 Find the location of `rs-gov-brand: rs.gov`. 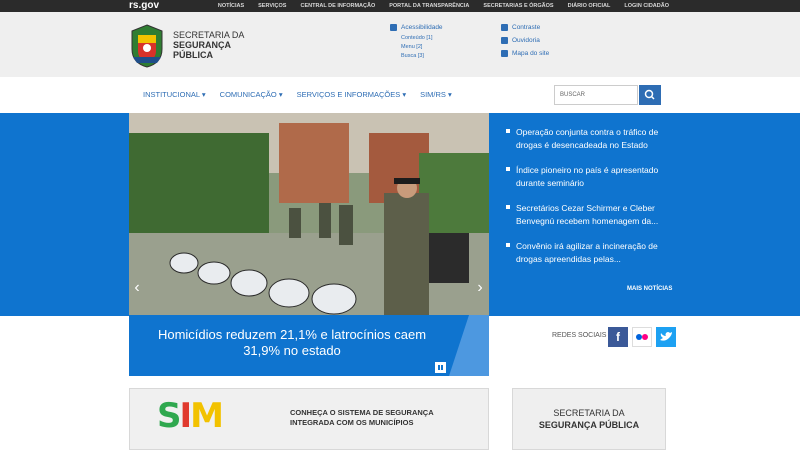

rs-gov-brand: rs.gov is located at coordinates (144, 6).